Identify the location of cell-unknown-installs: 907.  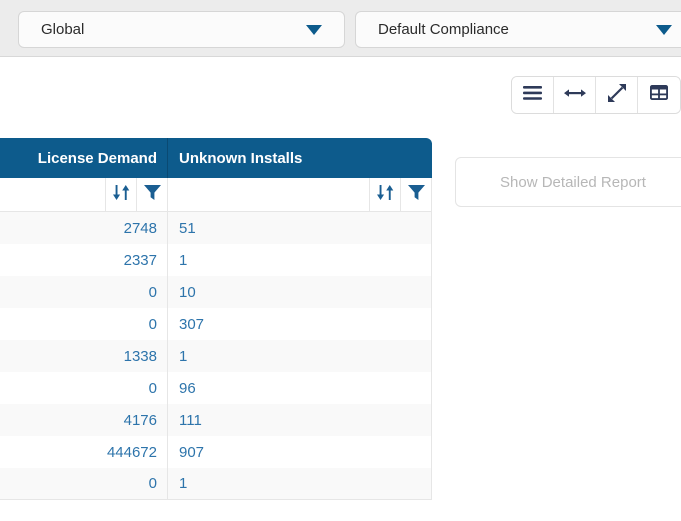
(192, 452).